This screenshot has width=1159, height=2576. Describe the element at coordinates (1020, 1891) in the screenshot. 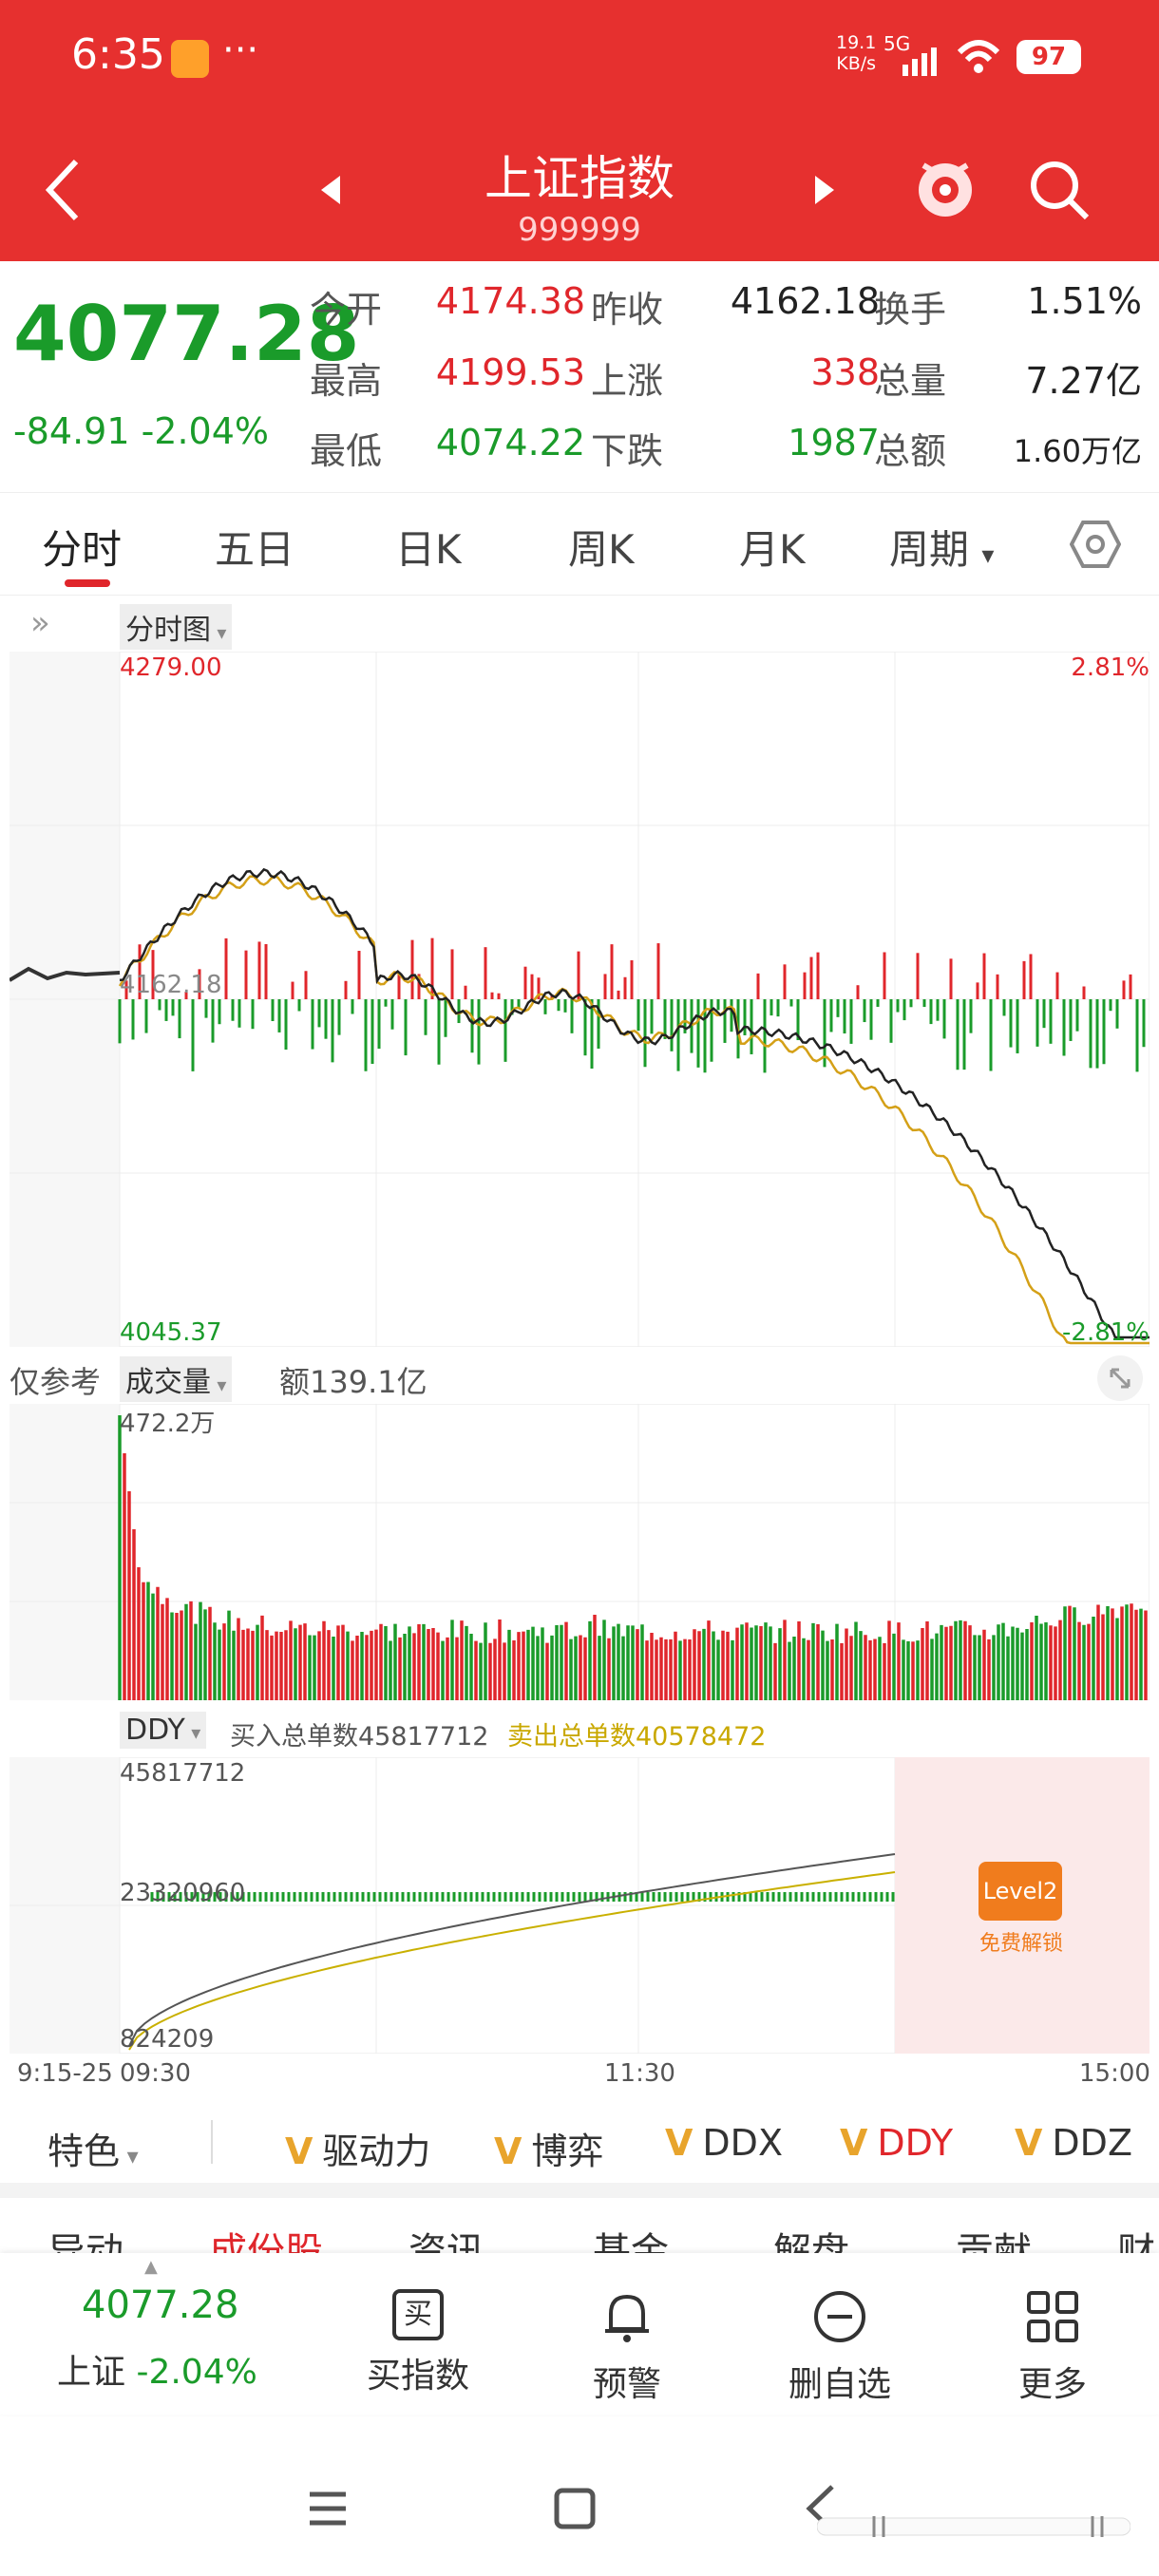

I see `level2-badge: Level2` at that location.